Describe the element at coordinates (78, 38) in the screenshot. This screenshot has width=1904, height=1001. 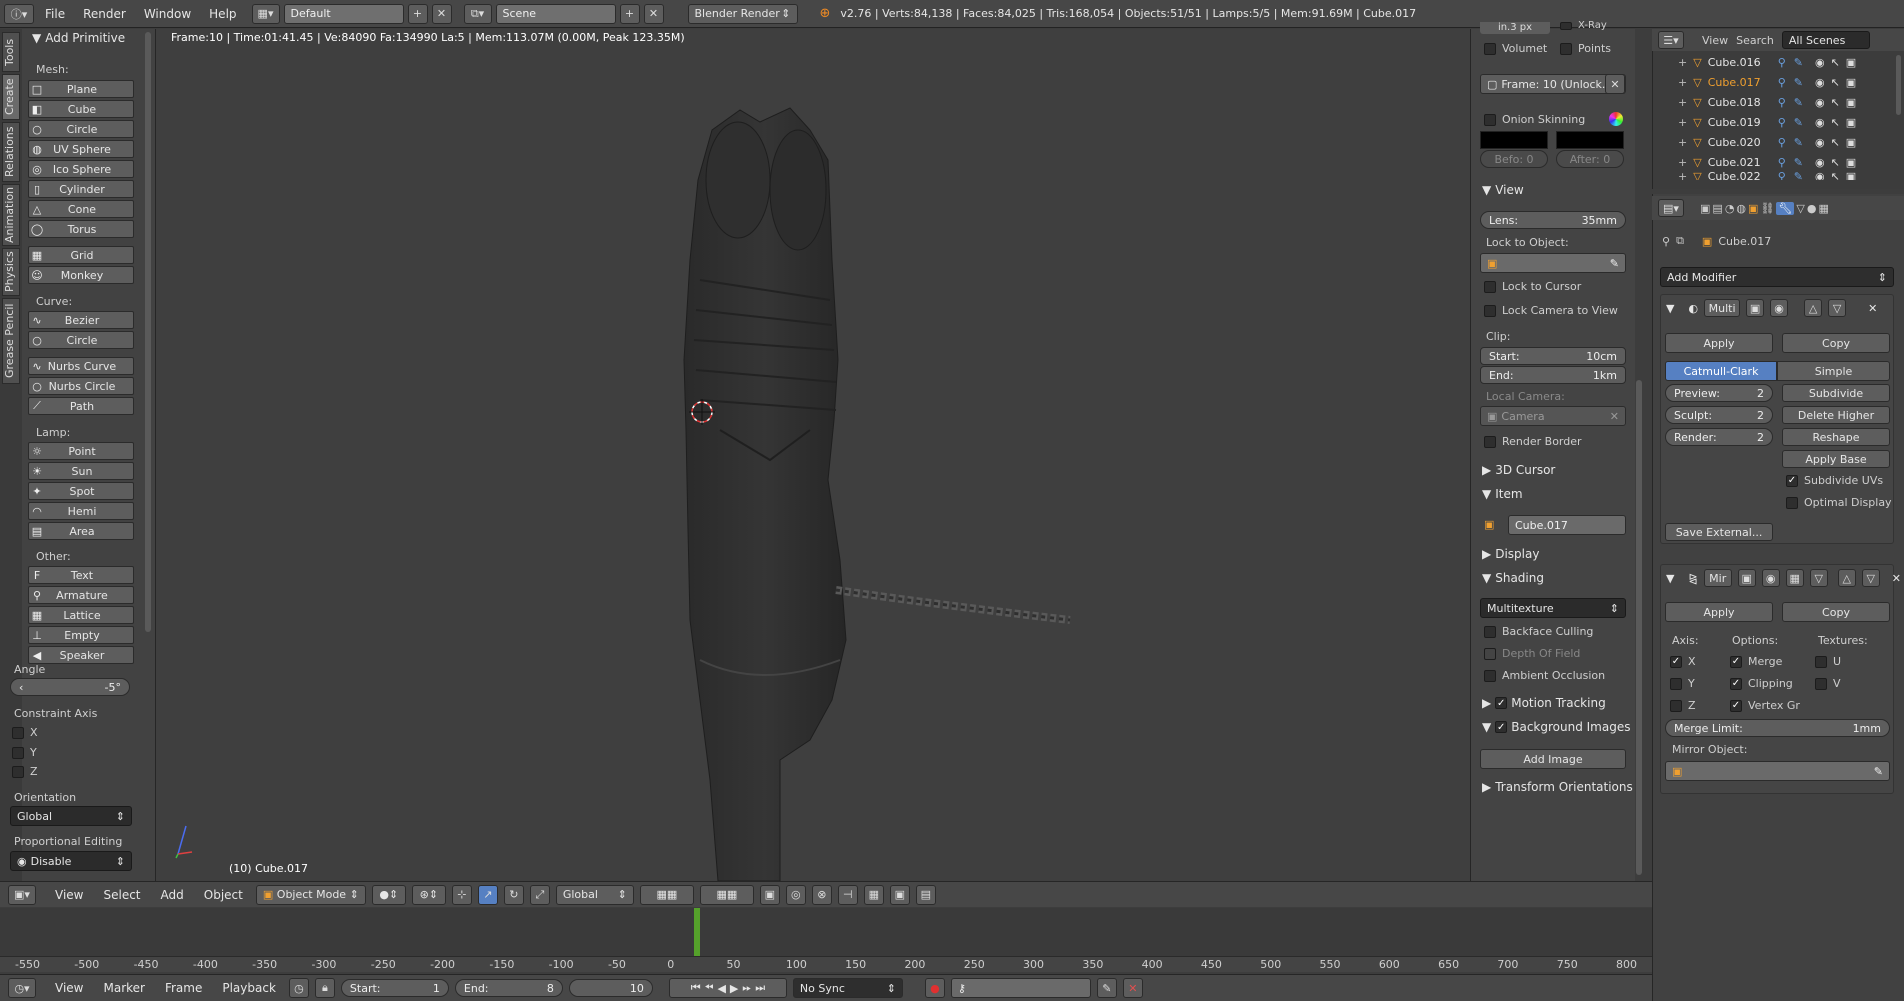
I see `add-primitive-header: ▼ Add Primitive` at that location.